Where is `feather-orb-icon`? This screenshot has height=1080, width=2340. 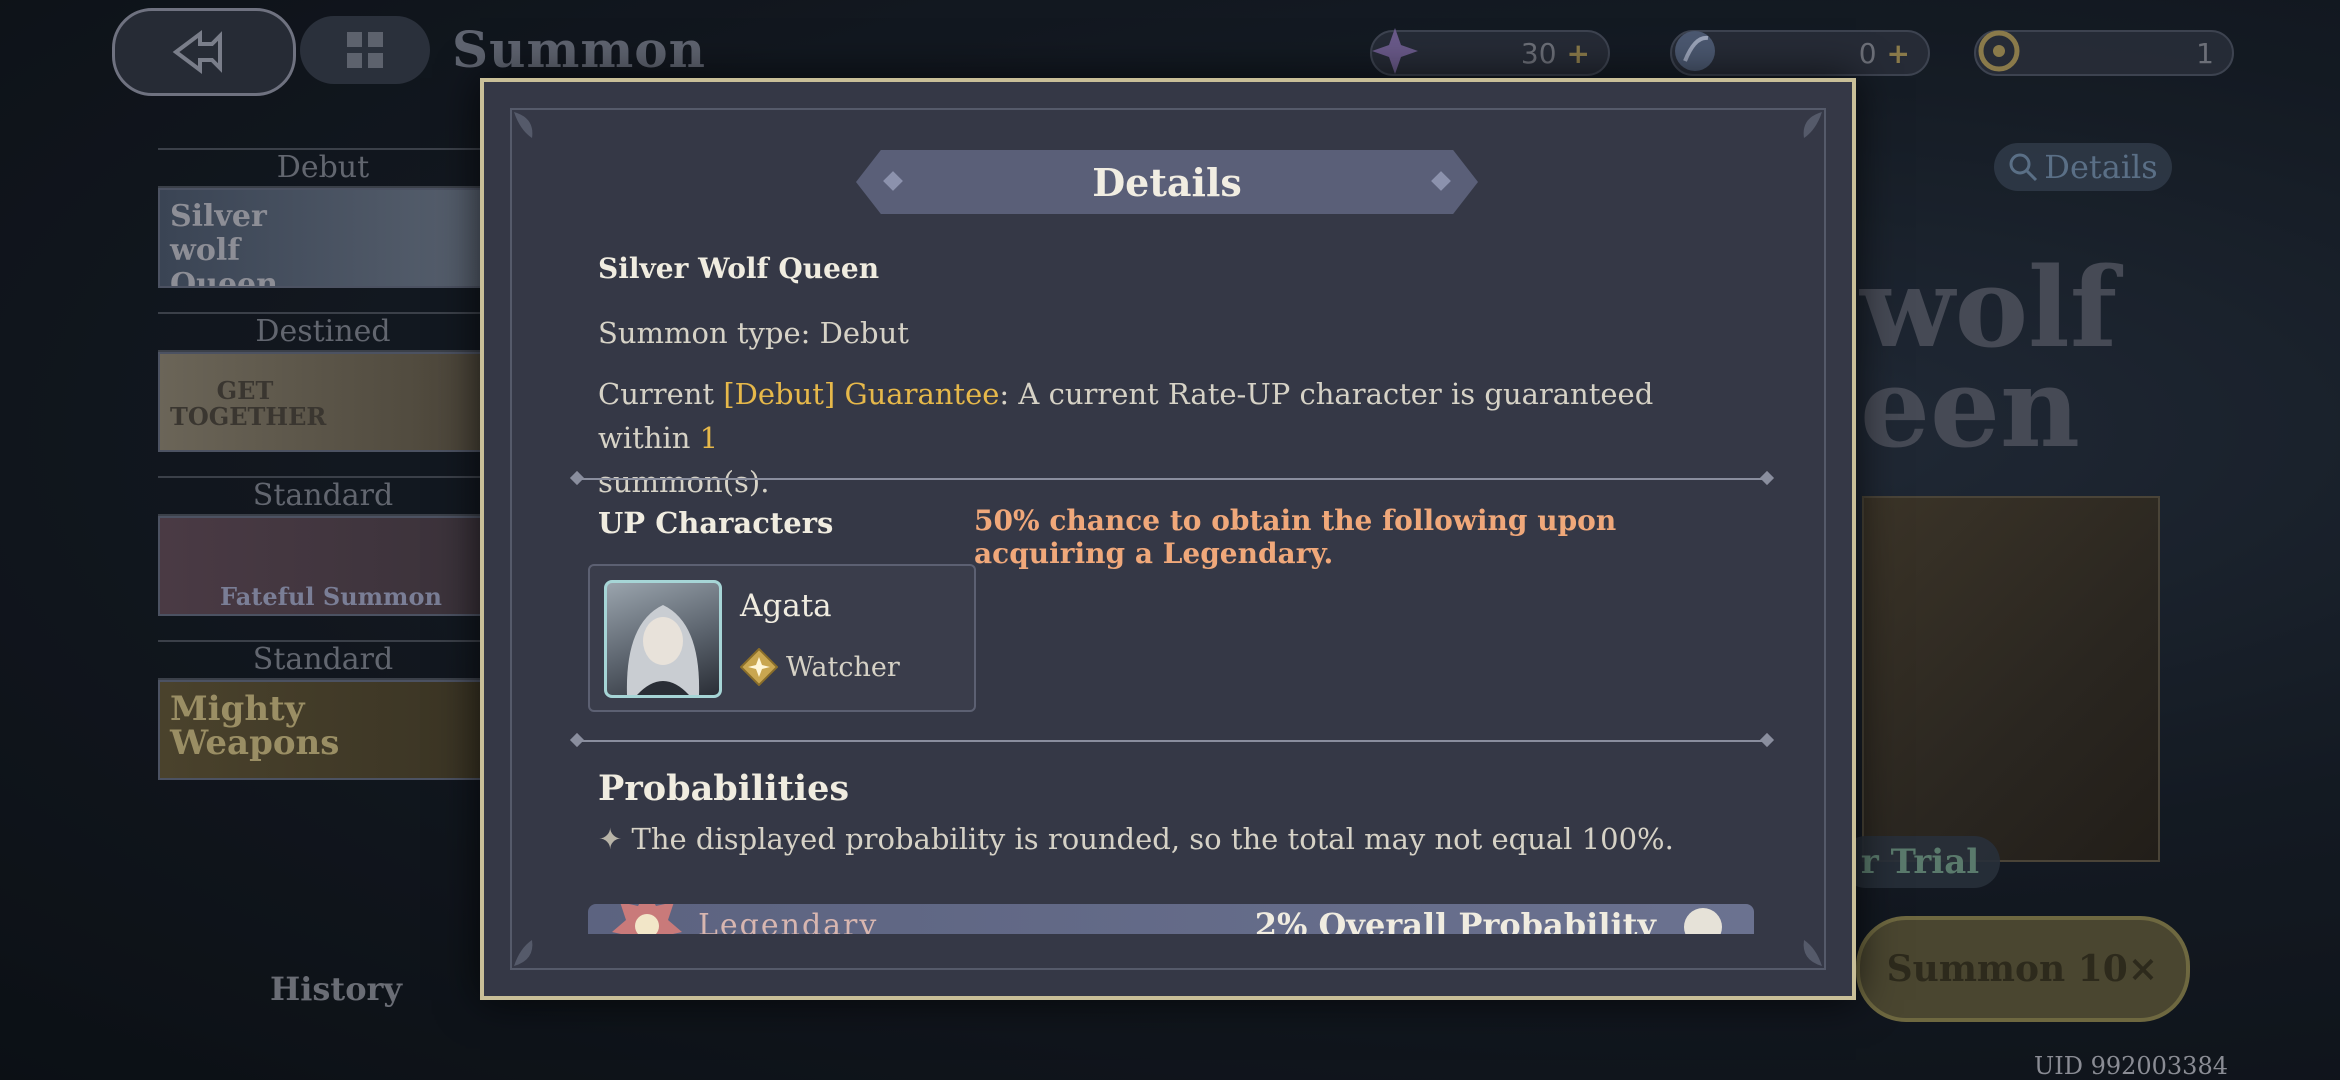
feather-orb-icon is located at coordinates (1695, 51).